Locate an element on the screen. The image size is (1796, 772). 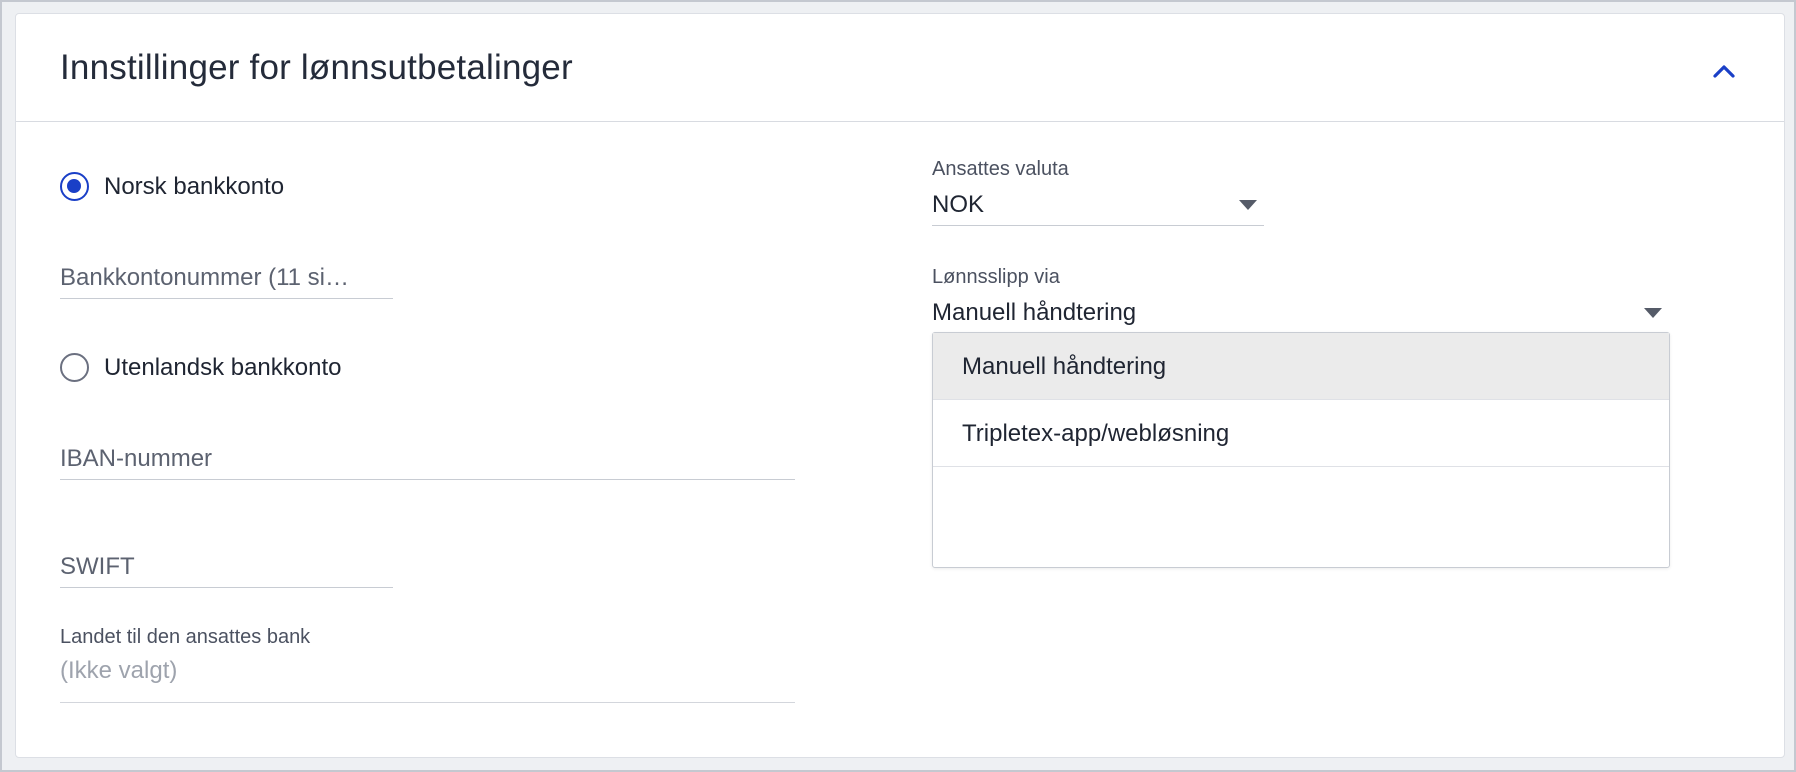
collapse-button is located at coordinates (1724, 72).